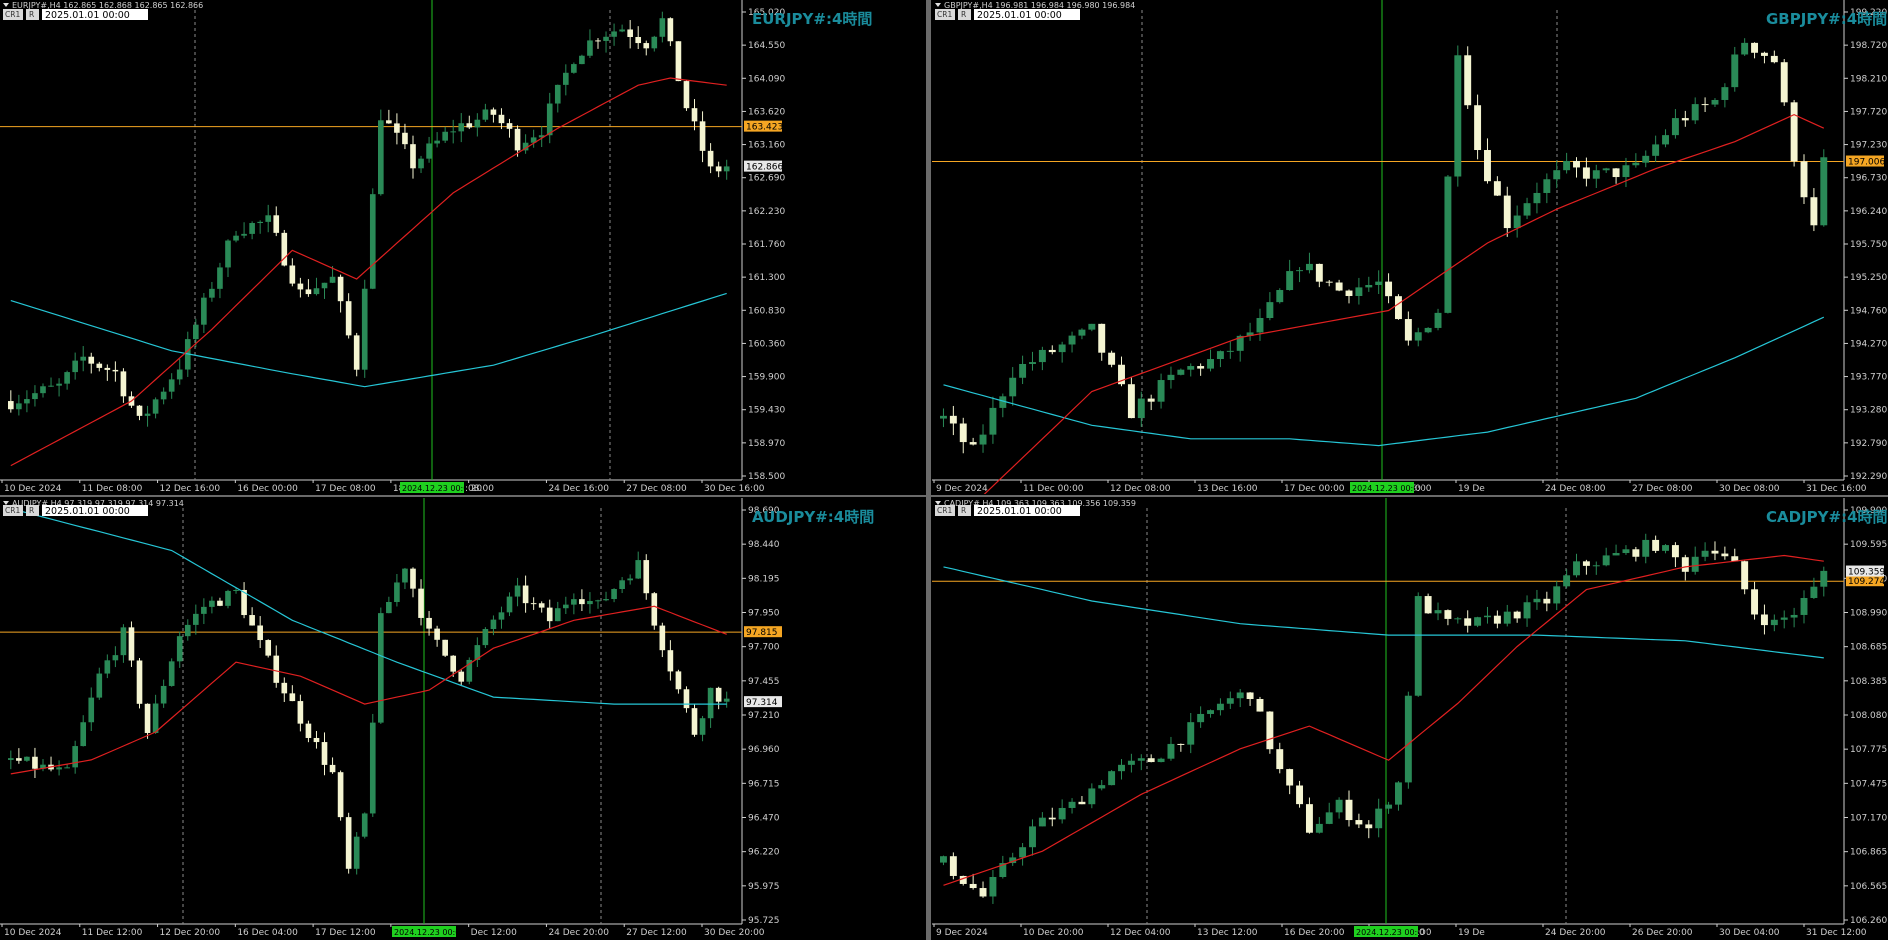 This screenshot has width=1888, height=940. What do you see at coordinates (1384, 381) in the screenshot?
I see `moving-average-slow` at bounding box center [1384, 381].